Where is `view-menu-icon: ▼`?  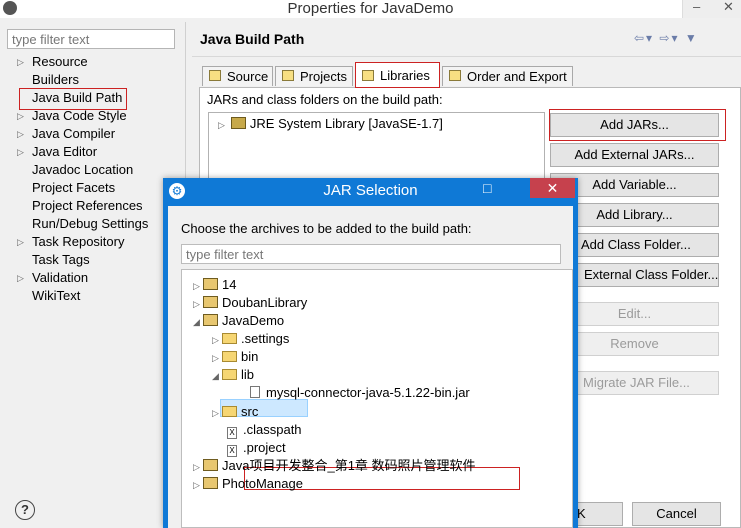 view-menu-icon: ▼ is located at coordinates (692, 38).